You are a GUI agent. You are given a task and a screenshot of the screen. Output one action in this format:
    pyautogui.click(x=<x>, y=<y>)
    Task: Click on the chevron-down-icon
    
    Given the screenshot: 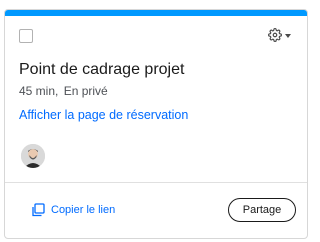 What is the action you would take?
    pyautogui.click(x=288, y=35)
    